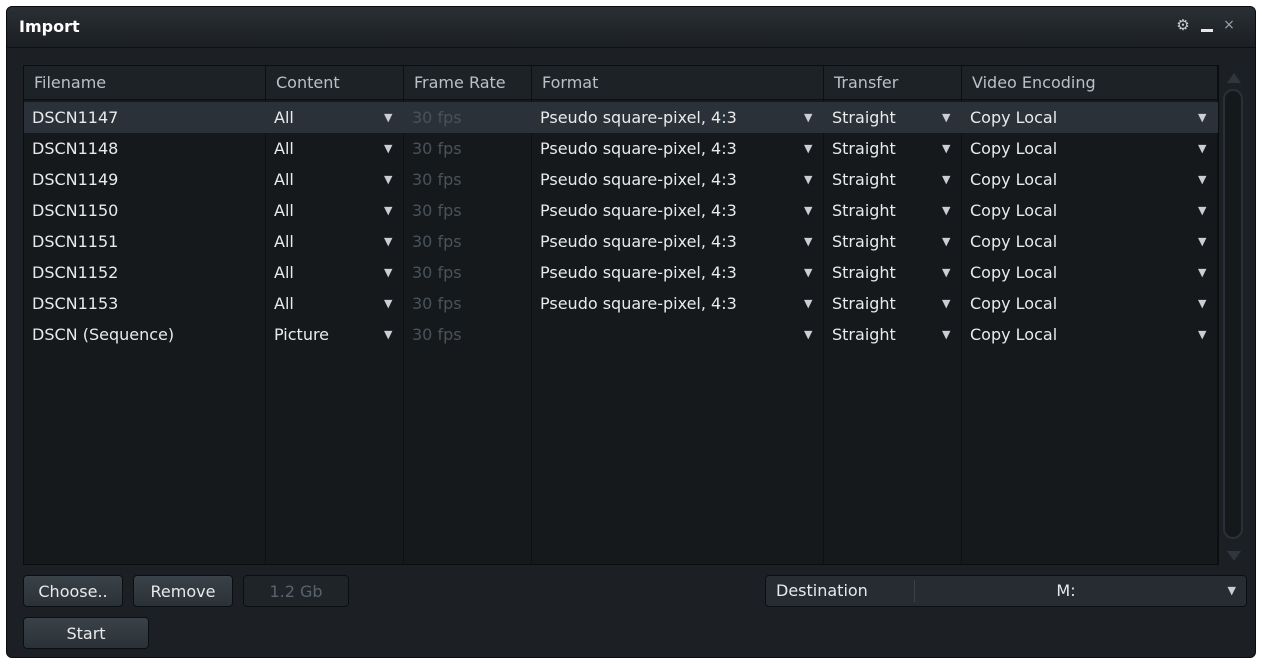 This screenshot has width=1262, height=664. Describe the element at coordinates (75, 303) in the screenshot. I see `cell-filename: DSCN1153` at that location.